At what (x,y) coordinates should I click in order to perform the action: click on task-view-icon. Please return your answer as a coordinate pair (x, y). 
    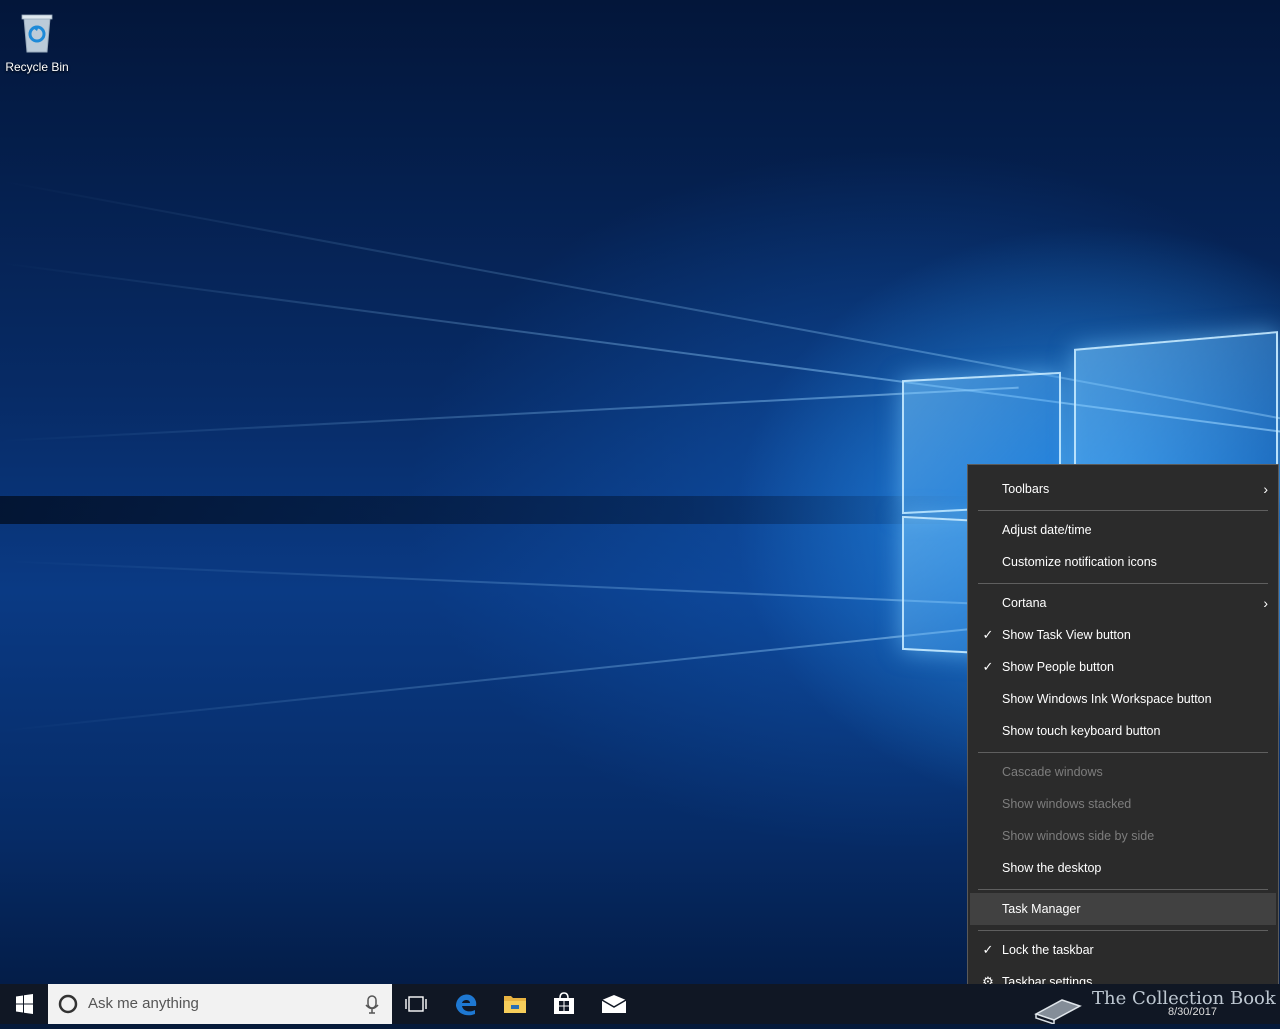
    Looking at the image, I should click on (416, 1004).